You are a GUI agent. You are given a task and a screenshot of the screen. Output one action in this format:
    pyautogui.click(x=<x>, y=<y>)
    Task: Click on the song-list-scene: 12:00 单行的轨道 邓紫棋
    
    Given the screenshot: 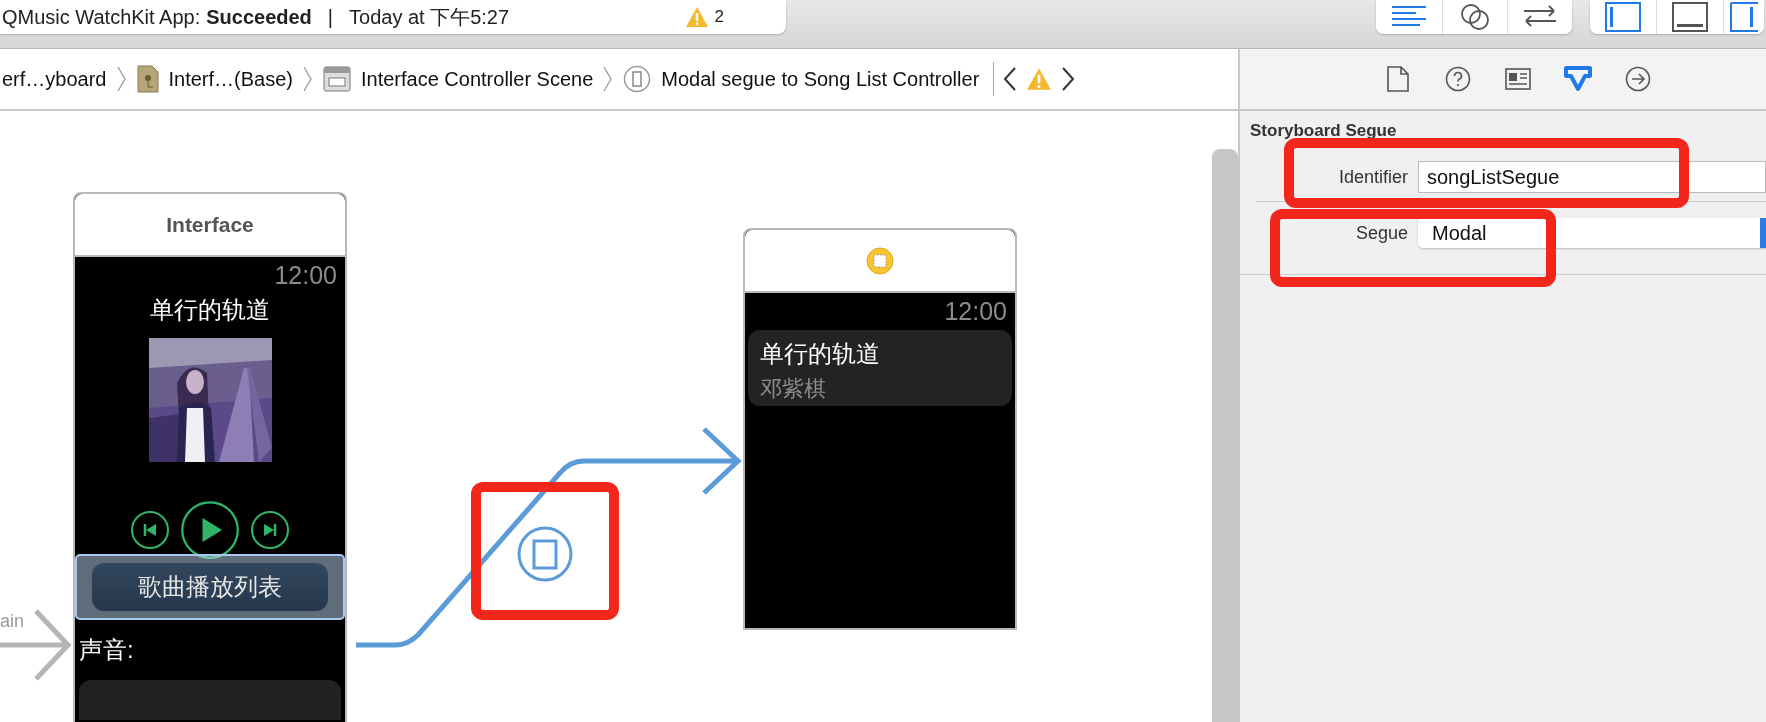 What is the action you would take?
    pyautogui.click(x=880, y=429)
    